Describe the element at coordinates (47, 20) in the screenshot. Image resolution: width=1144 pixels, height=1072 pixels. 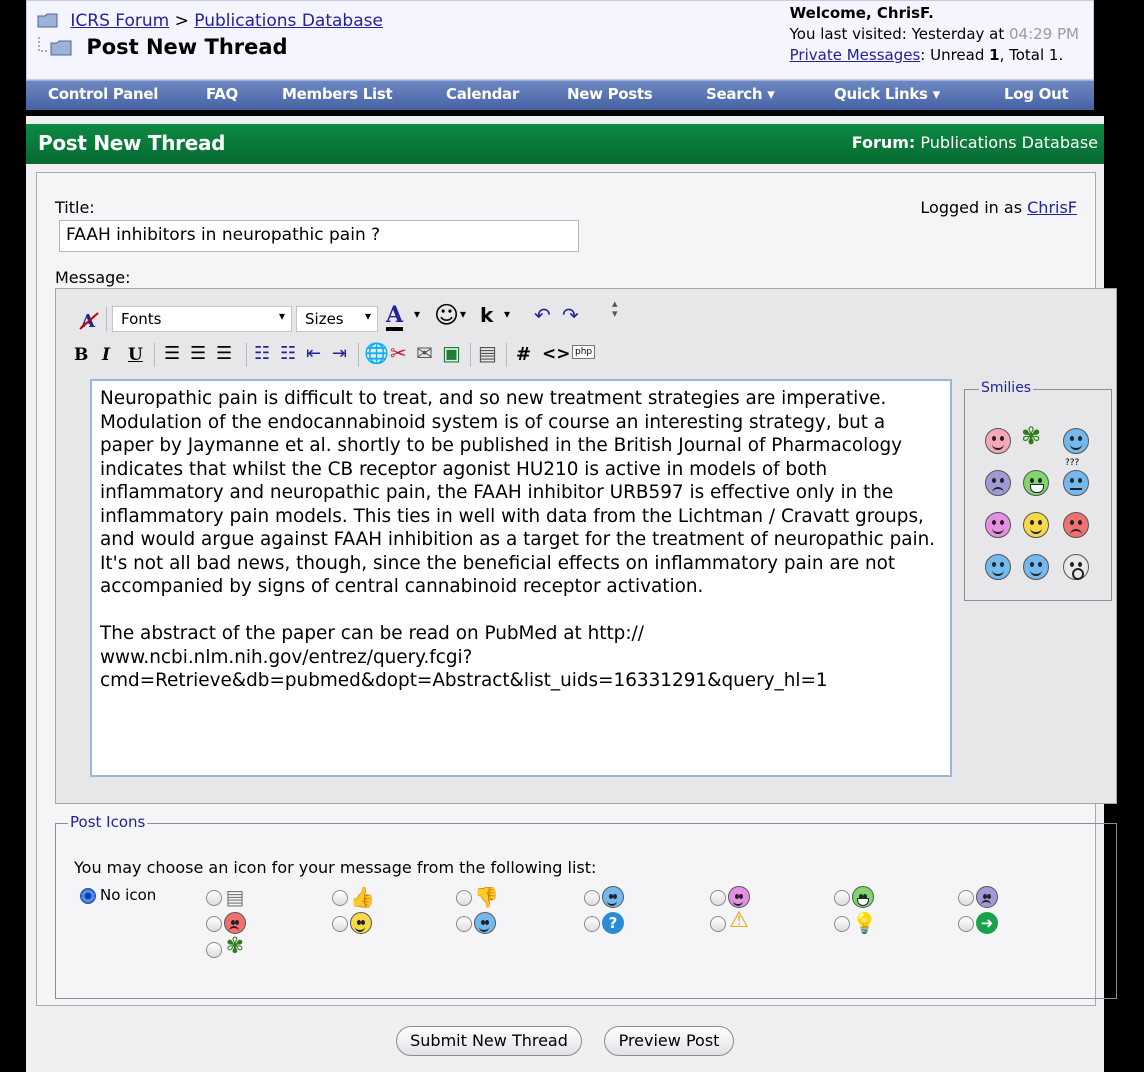
I see `folder-icon` at that location.